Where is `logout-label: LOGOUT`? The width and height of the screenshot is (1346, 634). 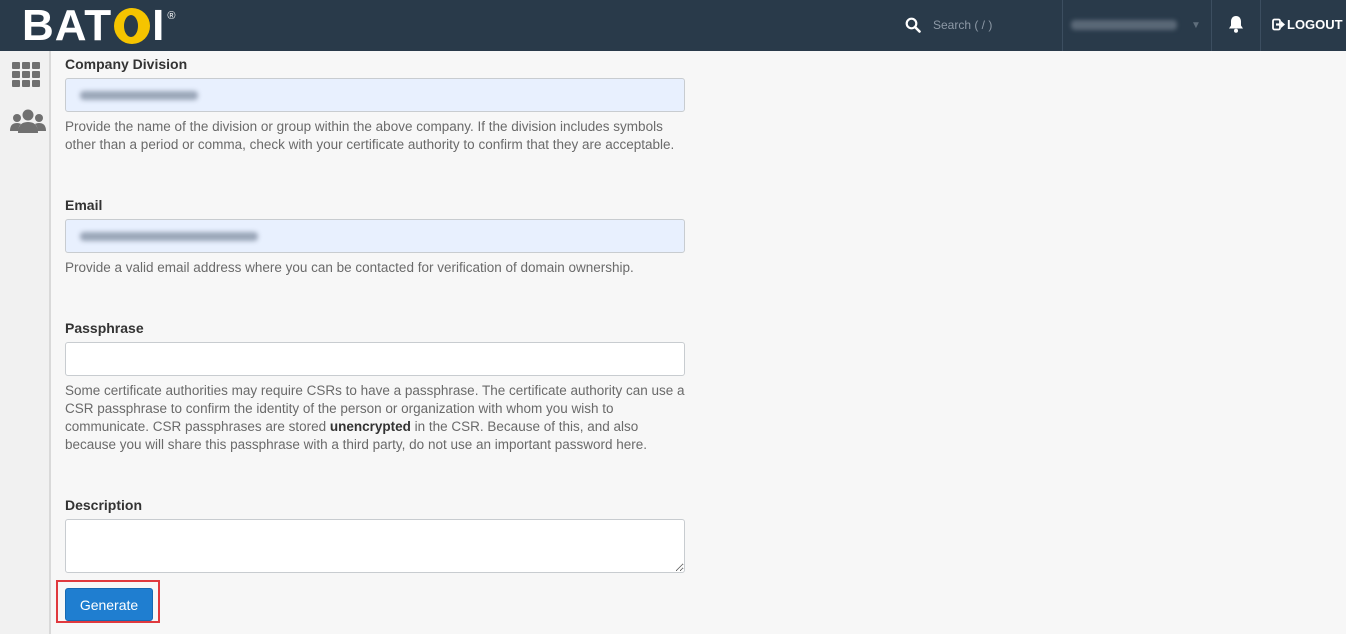 logout-label: LOGOUT is located at coordinates (1315, 24).